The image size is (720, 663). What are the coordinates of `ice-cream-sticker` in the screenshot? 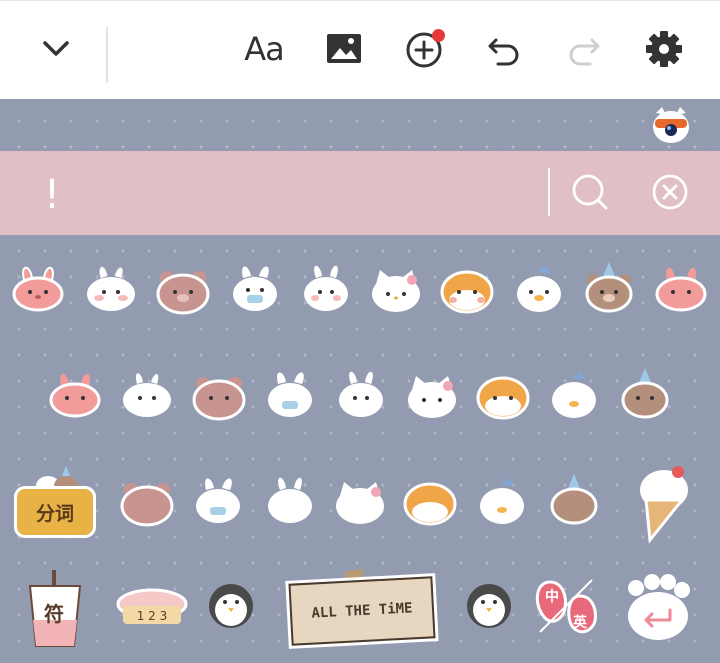 It's located at (662, 503).